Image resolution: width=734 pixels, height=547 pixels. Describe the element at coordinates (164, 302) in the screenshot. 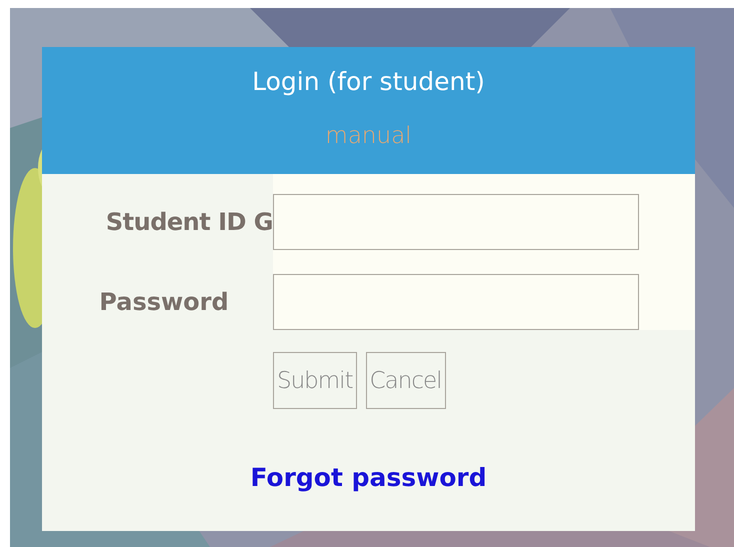

I see `field-label: Password` at that location.